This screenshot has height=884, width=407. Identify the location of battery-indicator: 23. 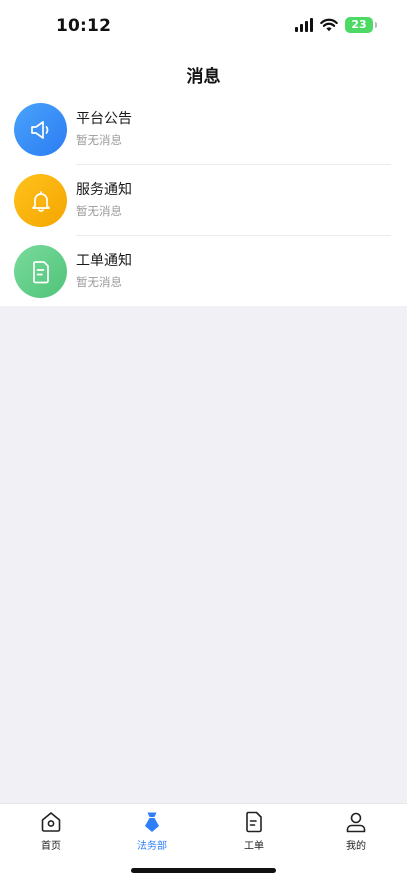
(361, 25).